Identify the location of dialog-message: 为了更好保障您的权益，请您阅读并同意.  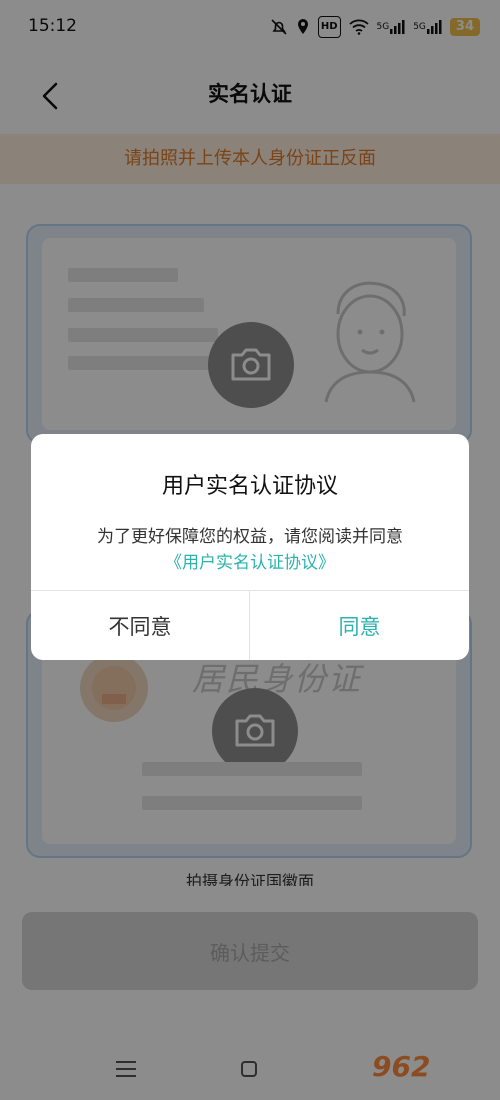
(250, 537).